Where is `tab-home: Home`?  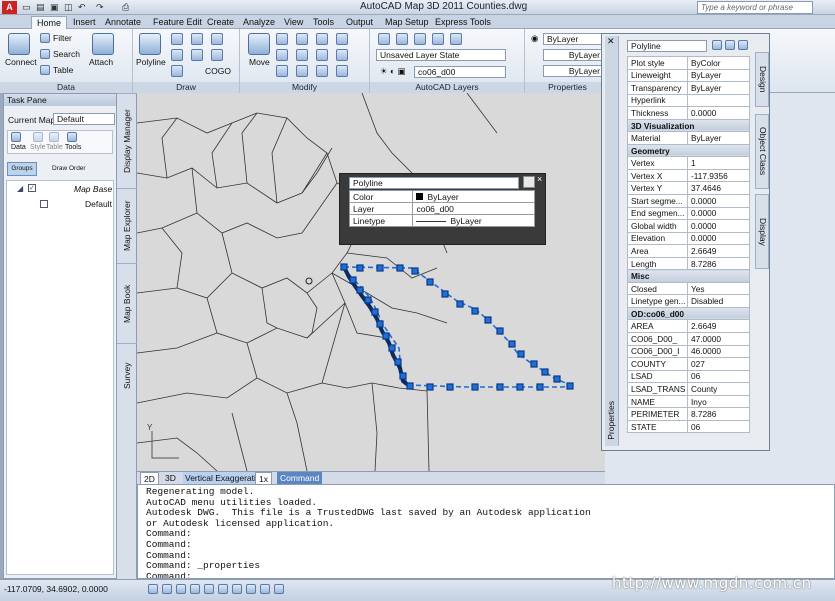 tab-home: Home is located at coordinates (49, 22).